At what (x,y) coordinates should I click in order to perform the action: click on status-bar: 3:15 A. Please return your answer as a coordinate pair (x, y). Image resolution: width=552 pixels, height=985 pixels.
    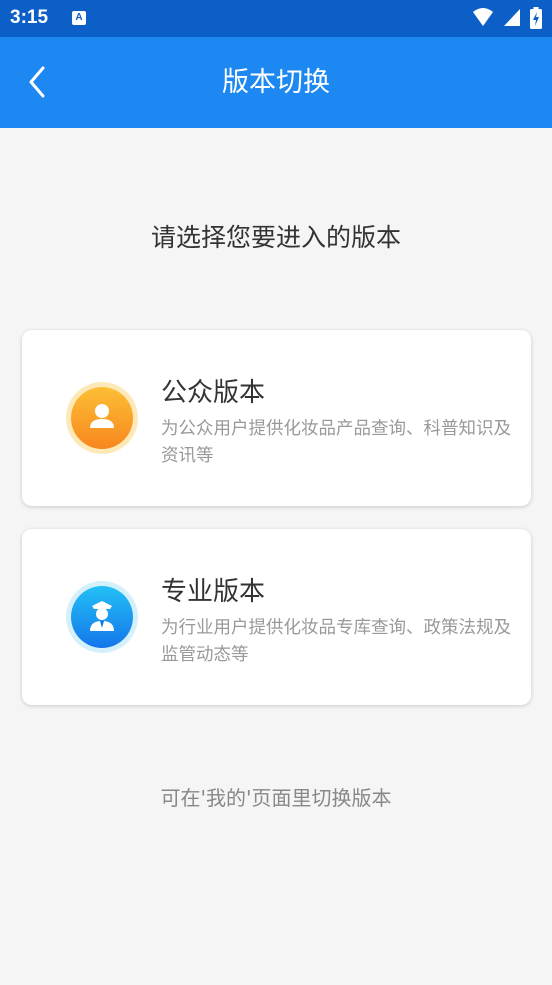
    Looking at the image, I should click on (276, 18).